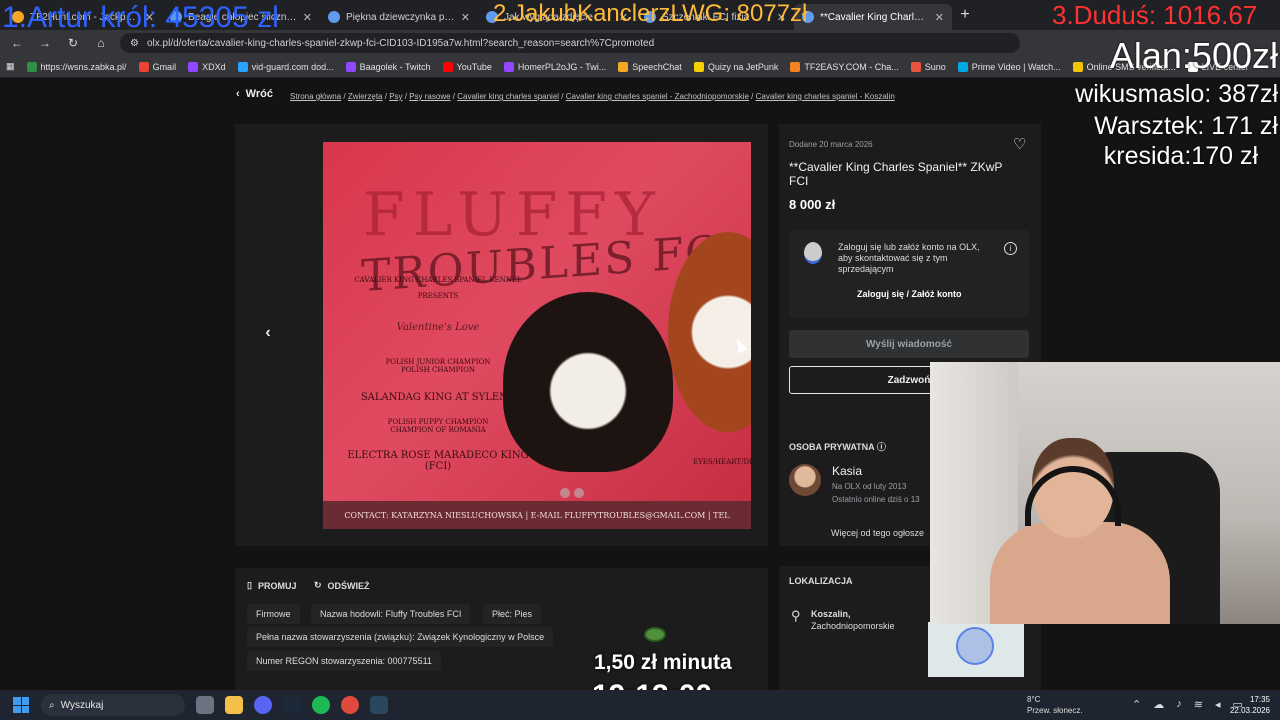  Describe the element at coordinates (292, 705) in the screenshot. I see `steam-icon` at that location.